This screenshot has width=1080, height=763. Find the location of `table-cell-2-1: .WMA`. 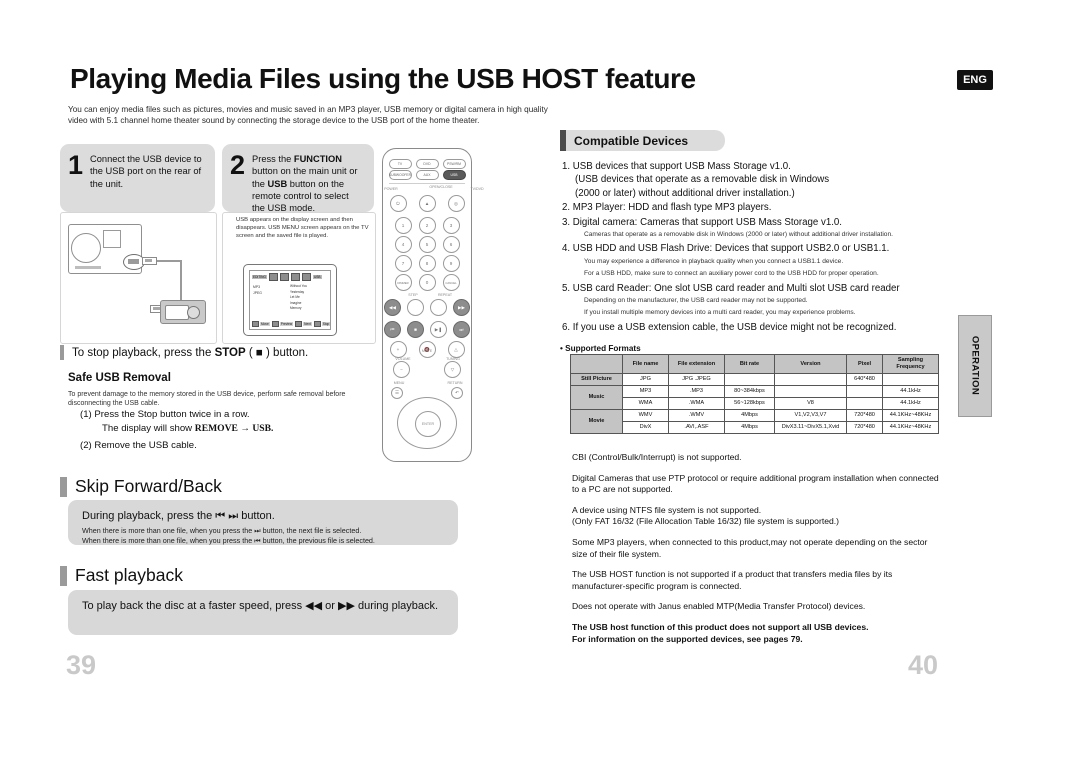

table-cell-2-1: .WMA is located at coordinates (696, 403).